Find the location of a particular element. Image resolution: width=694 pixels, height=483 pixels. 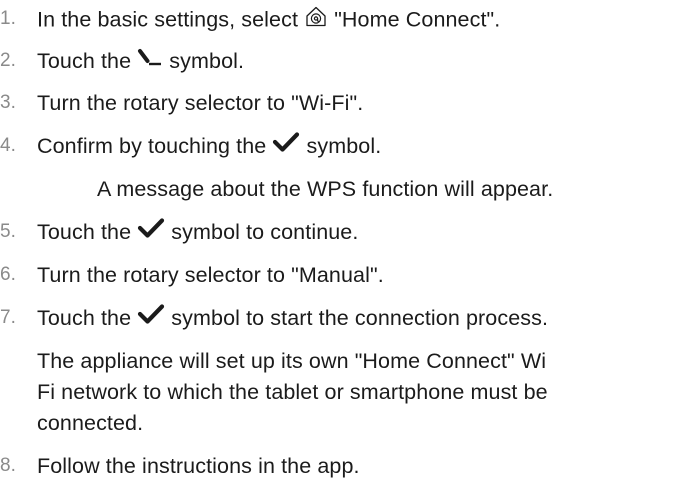

step-text: symbol to continue. is located at coordinates (265, 232).